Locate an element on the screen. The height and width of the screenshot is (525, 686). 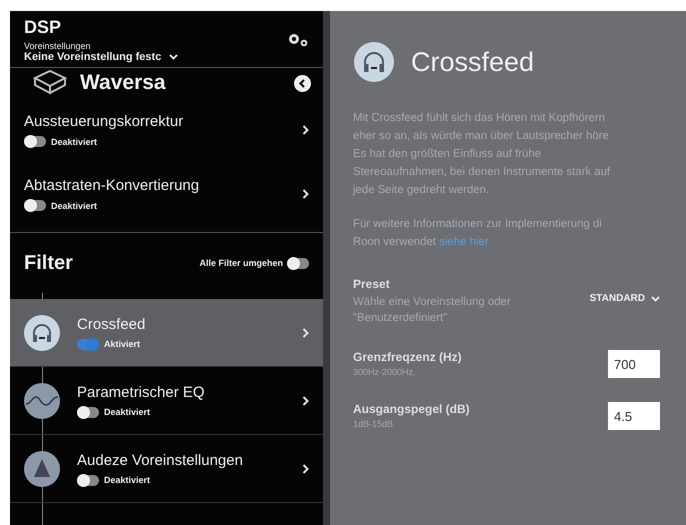
preset-title: Preset is located at coordinates (372, 284).